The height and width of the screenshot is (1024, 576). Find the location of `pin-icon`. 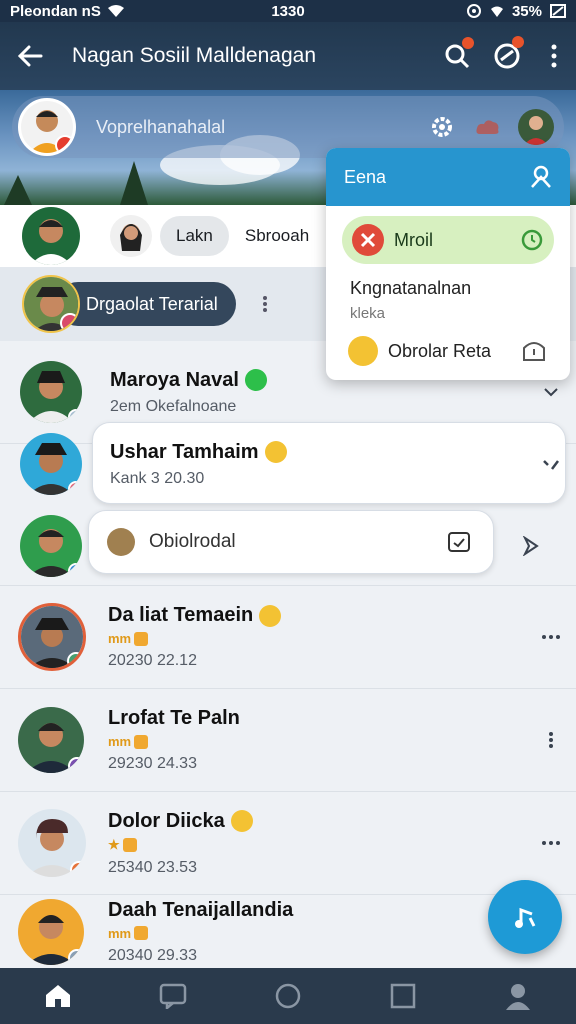

pin-icon is located at coordinates (530, 545).